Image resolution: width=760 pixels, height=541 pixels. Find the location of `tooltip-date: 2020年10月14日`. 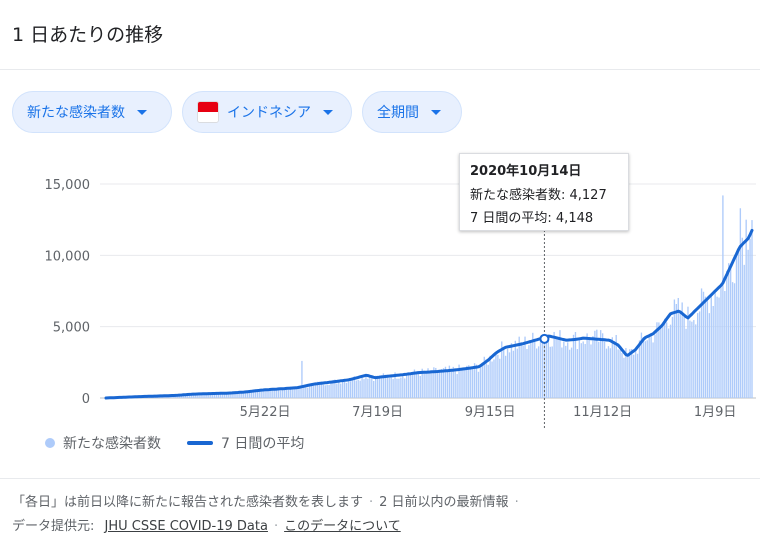

tooltip-date: 2020年10月14日 is located at coordinates (526, 171).